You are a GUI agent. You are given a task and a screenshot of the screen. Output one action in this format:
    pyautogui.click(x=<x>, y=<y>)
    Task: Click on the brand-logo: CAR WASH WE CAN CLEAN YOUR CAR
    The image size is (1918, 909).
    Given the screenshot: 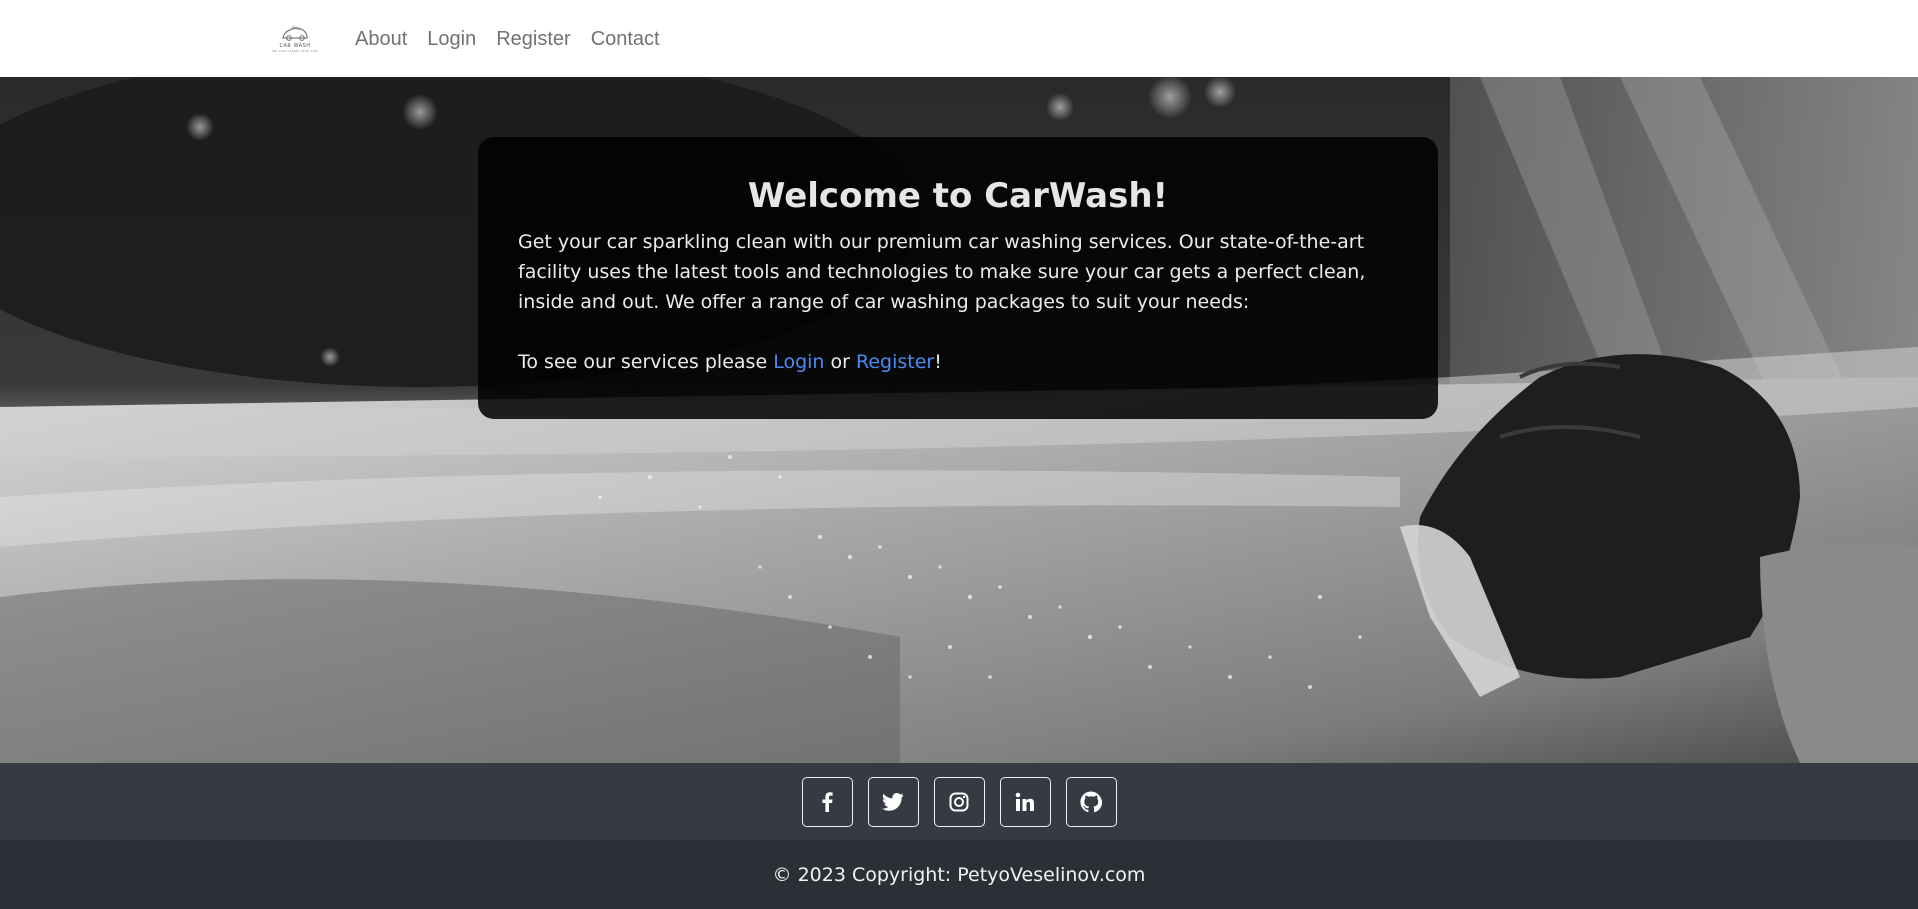 What is the action you would take?
    pyautogui.click(x=295, y=38)
    